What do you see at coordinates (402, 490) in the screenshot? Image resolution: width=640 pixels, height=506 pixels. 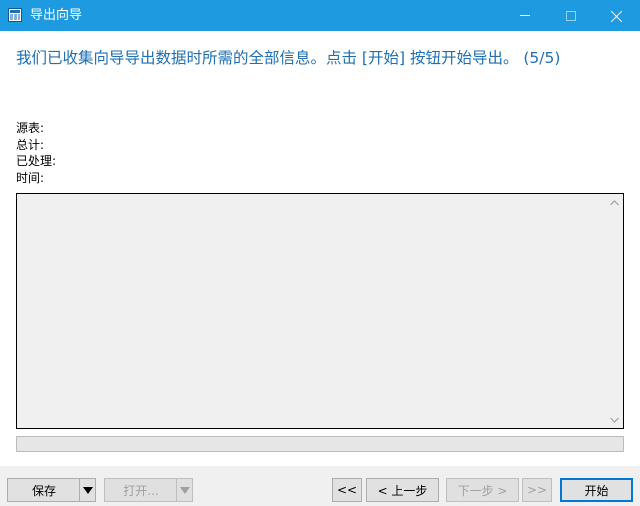 I see `previous-step-button: < 上一步` at bounding box center [402, 490].